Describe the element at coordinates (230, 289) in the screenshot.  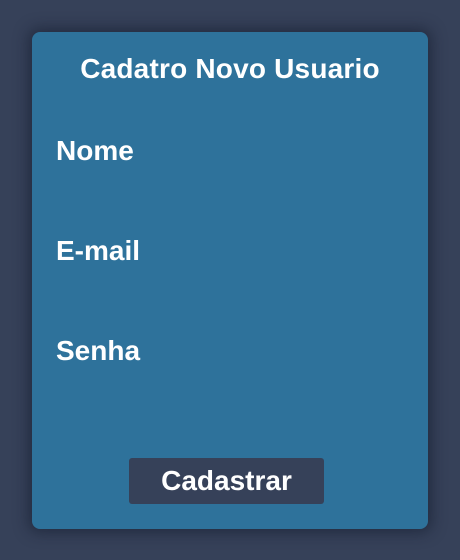
I see `email-input` at that location.